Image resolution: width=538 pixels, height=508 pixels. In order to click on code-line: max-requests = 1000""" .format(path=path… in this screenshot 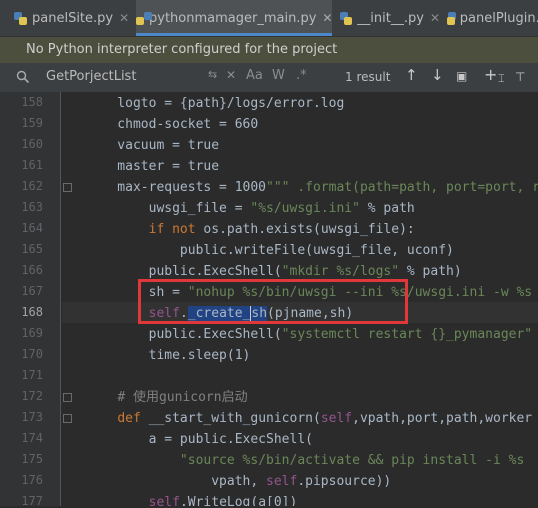, I will do `click(312, 187)`.